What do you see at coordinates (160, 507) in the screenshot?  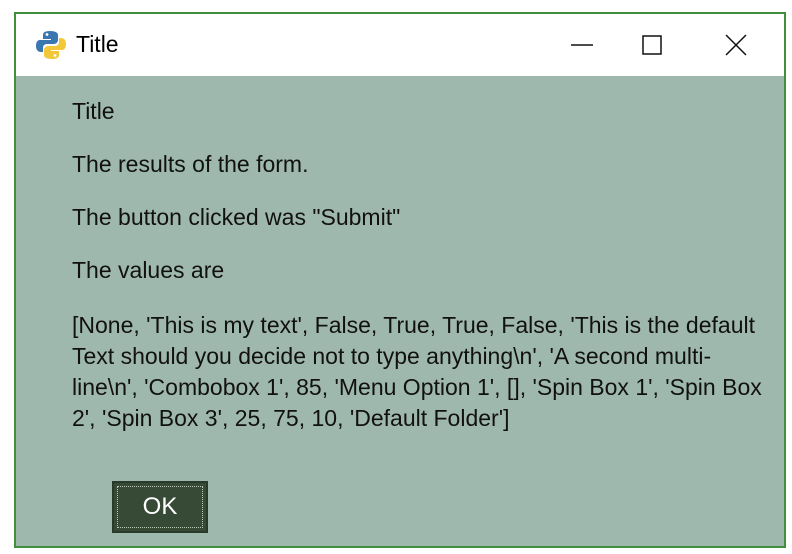 I see `ok-button: OK` at bounding box center [160, 507].